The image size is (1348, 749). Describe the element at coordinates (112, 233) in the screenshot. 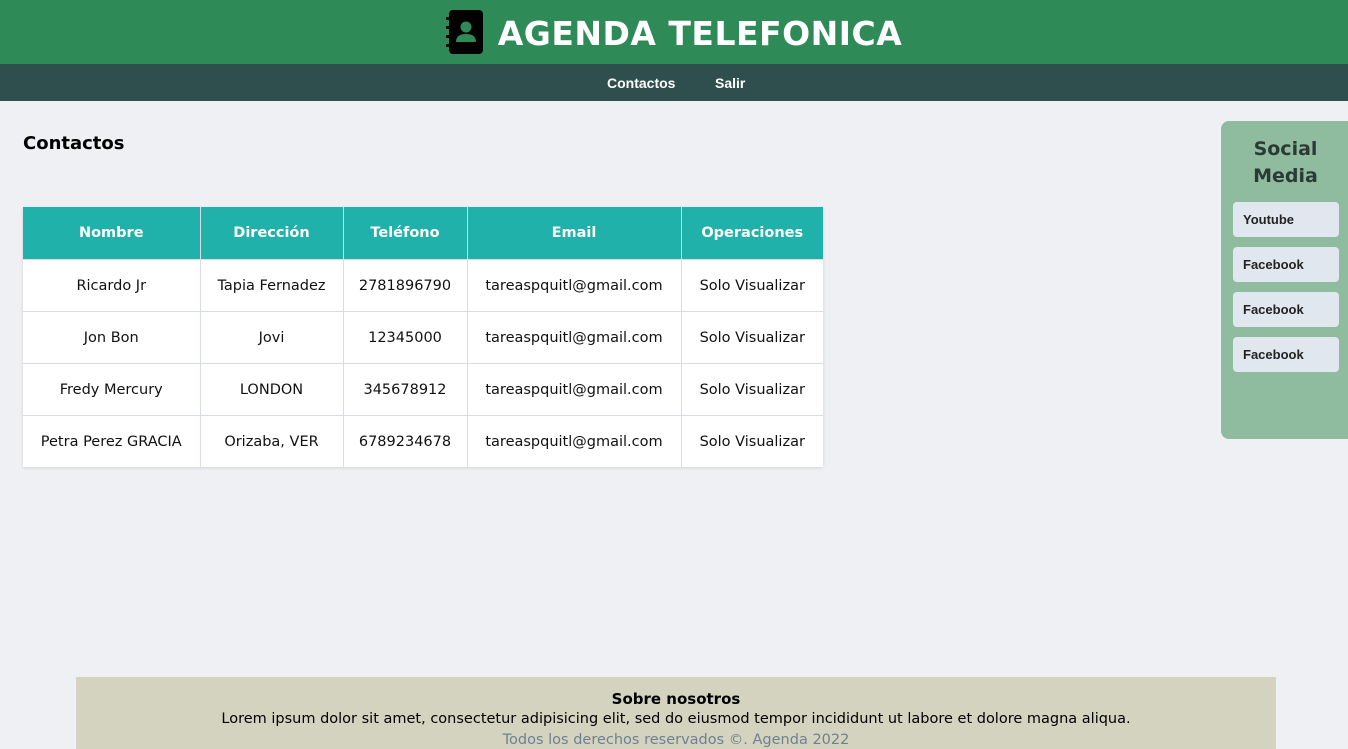

I see `column-header-nombre: Nombre` at that location.